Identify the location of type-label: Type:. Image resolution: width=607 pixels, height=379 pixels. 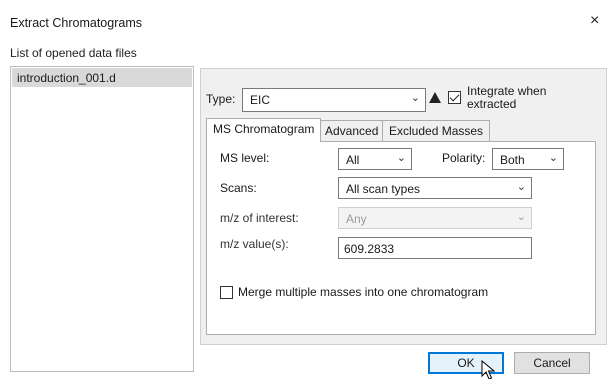
(221, 99).